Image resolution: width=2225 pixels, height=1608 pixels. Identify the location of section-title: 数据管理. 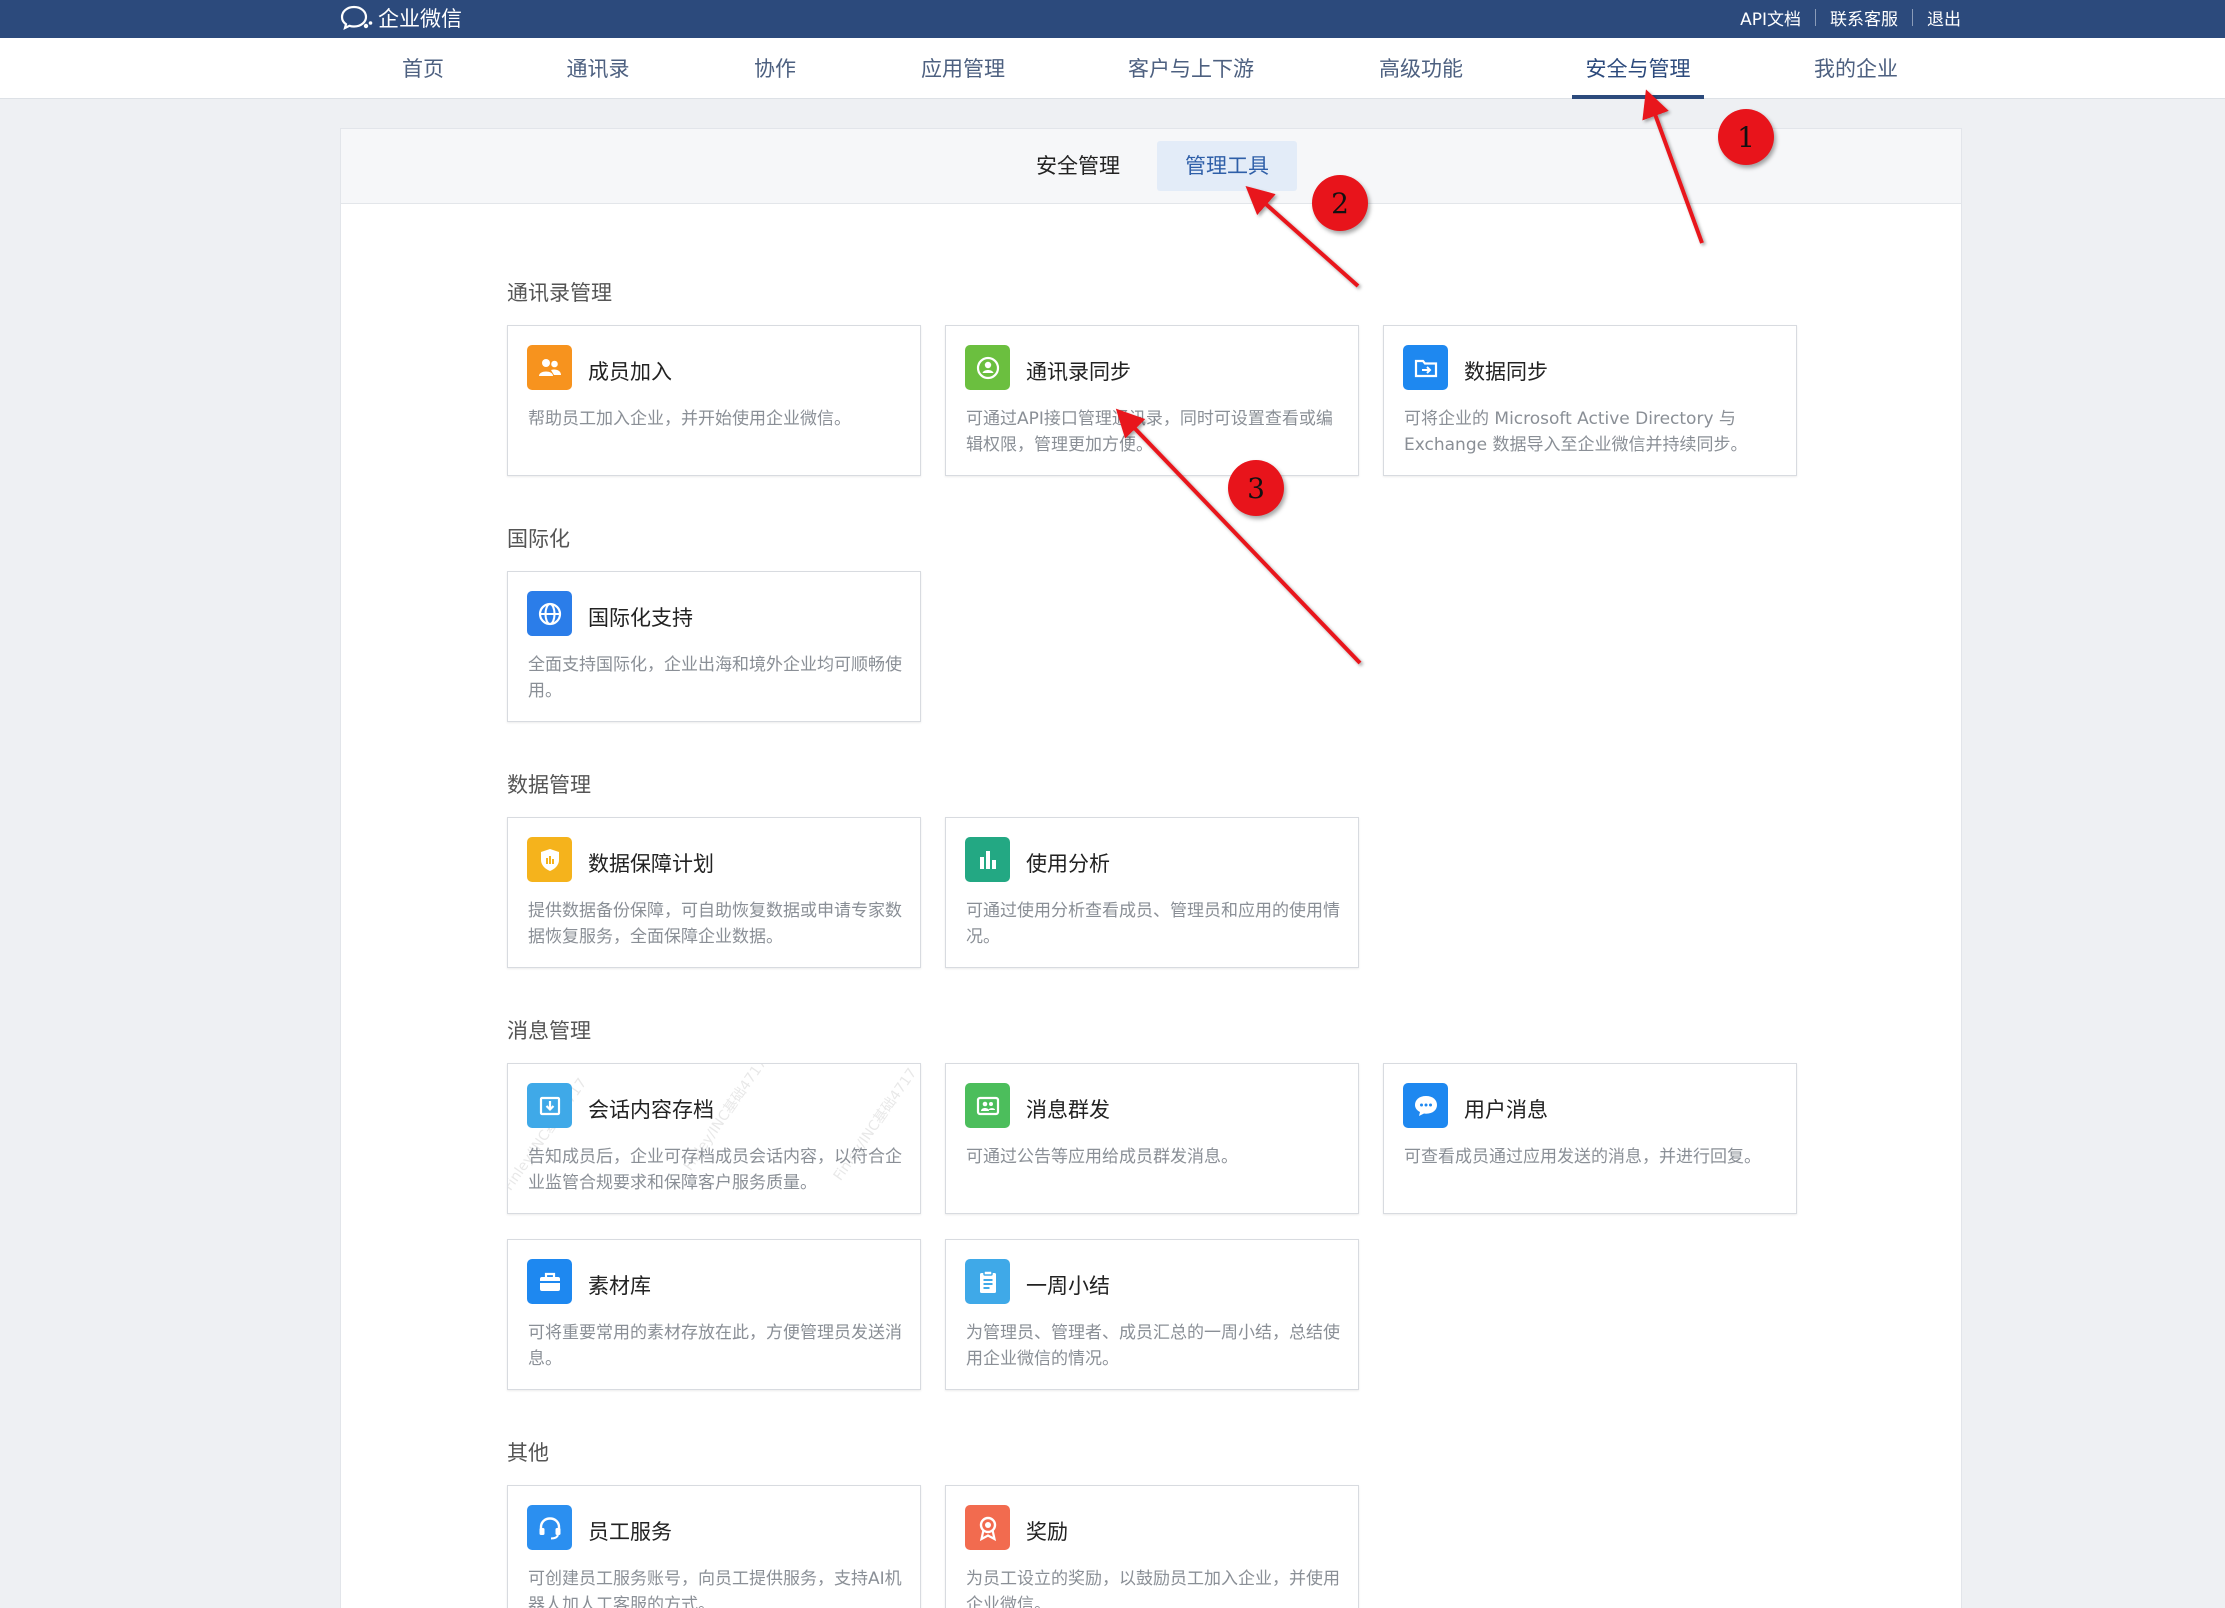
(549, 785).